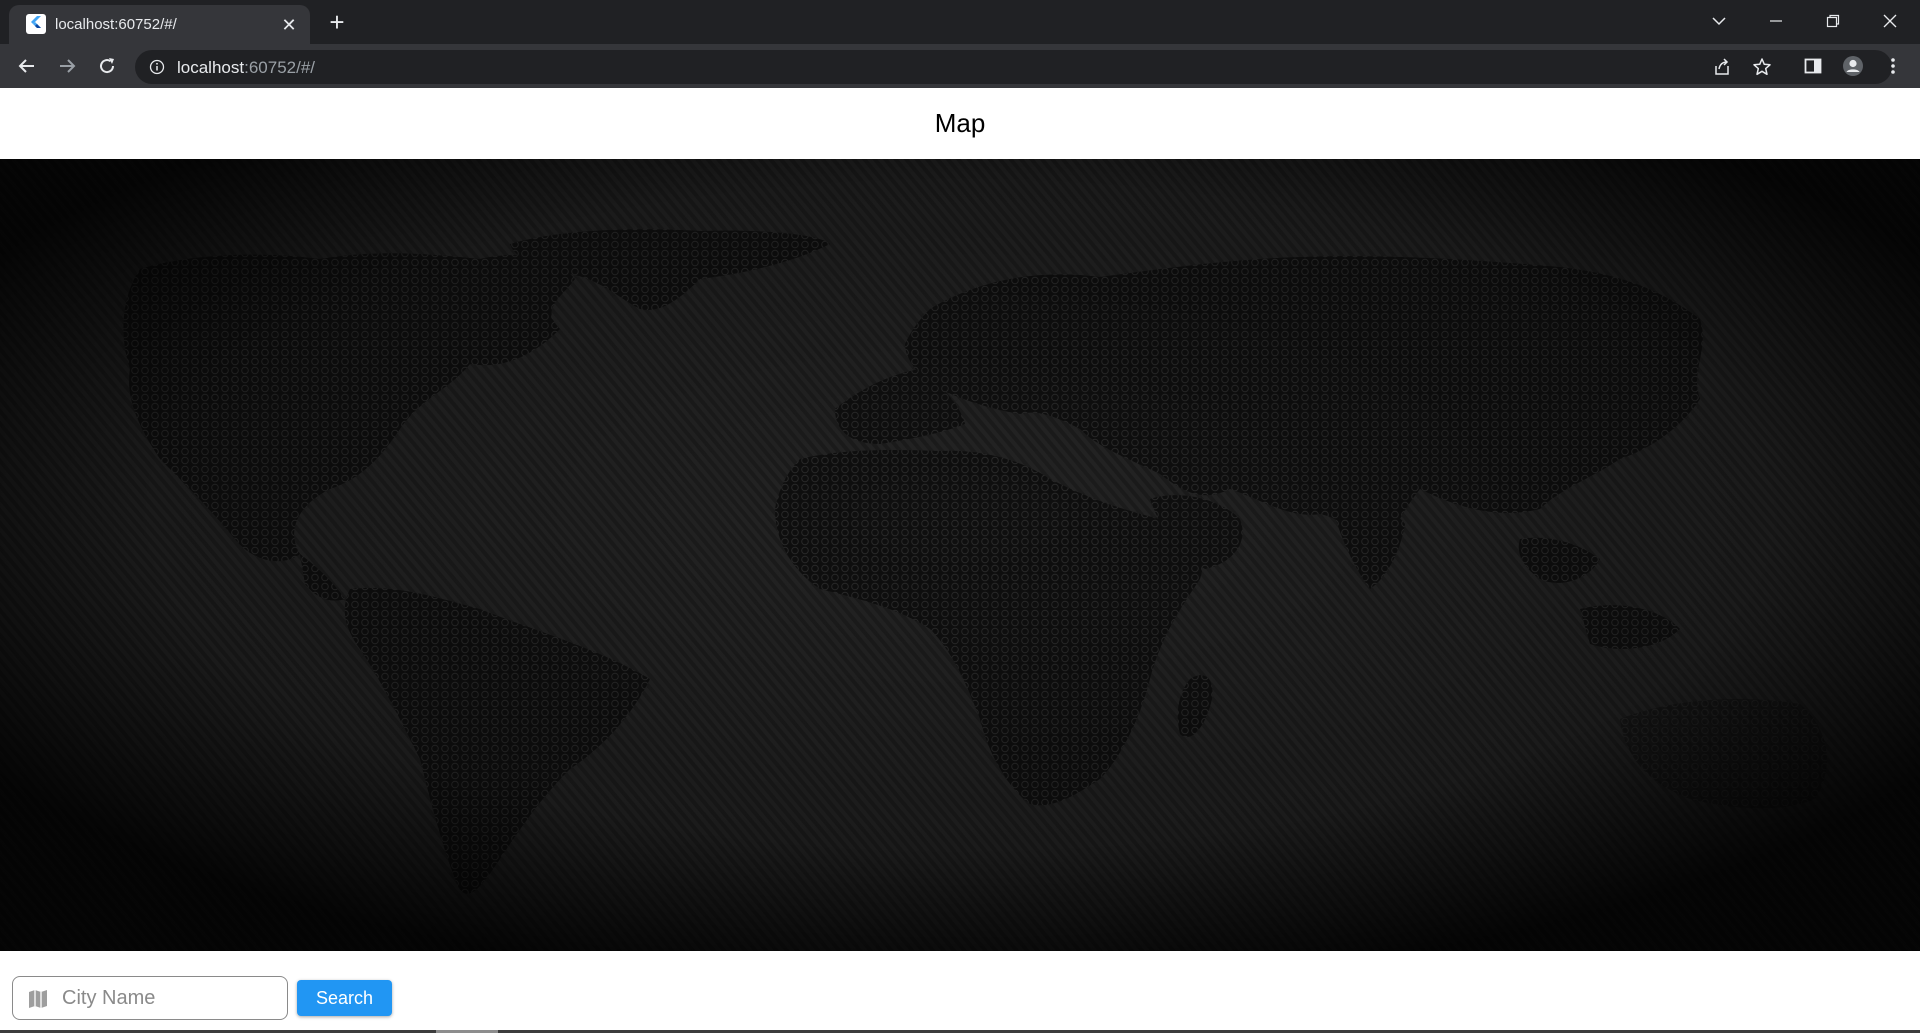  What do you see at coordinates (67, 66) in the screenshot?
I see `forward-arrow-icon` at bounding box center [67, 66].